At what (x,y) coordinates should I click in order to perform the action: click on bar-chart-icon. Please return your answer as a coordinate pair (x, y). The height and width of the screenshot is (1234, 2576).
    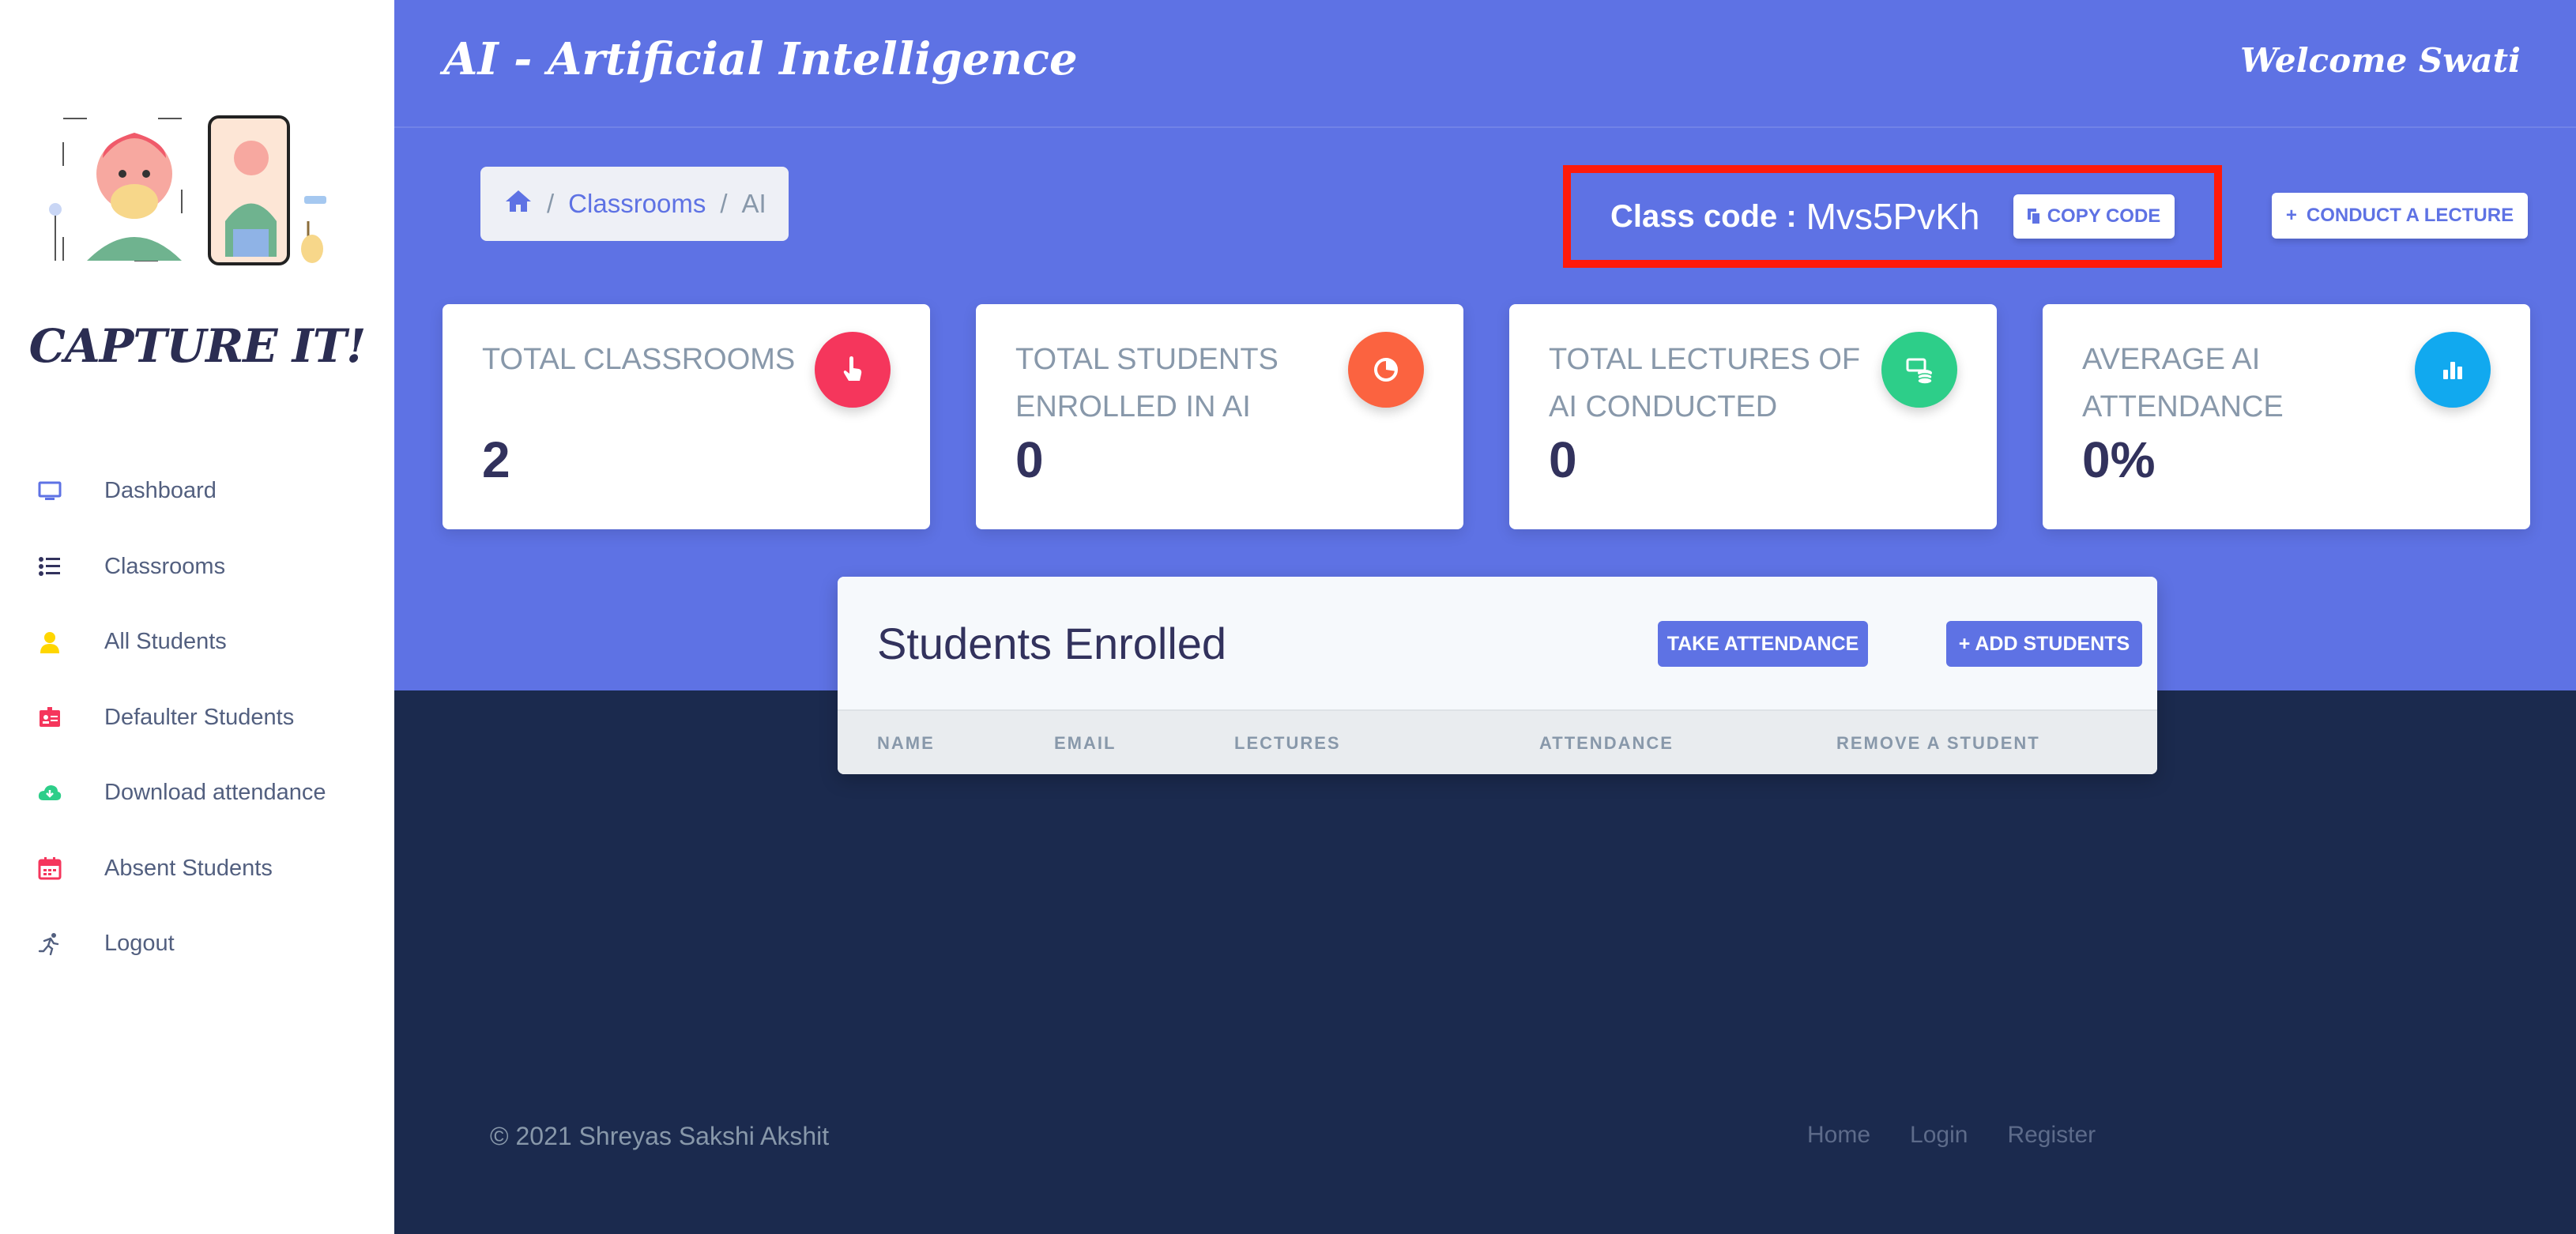
    Looking at the image, I should click on (2453, 370).